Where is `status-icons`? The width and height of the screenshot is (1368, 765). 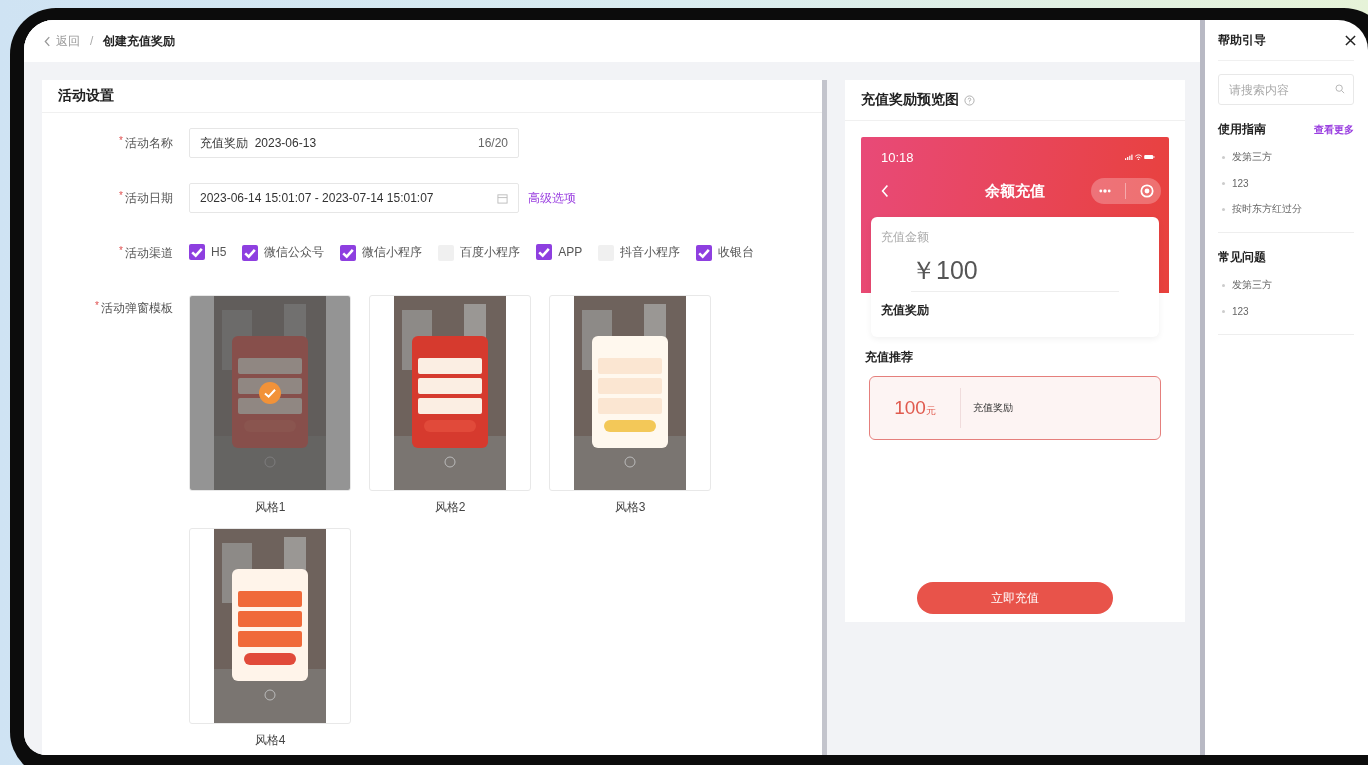 status-icons is located at coordinates (1140, 157).